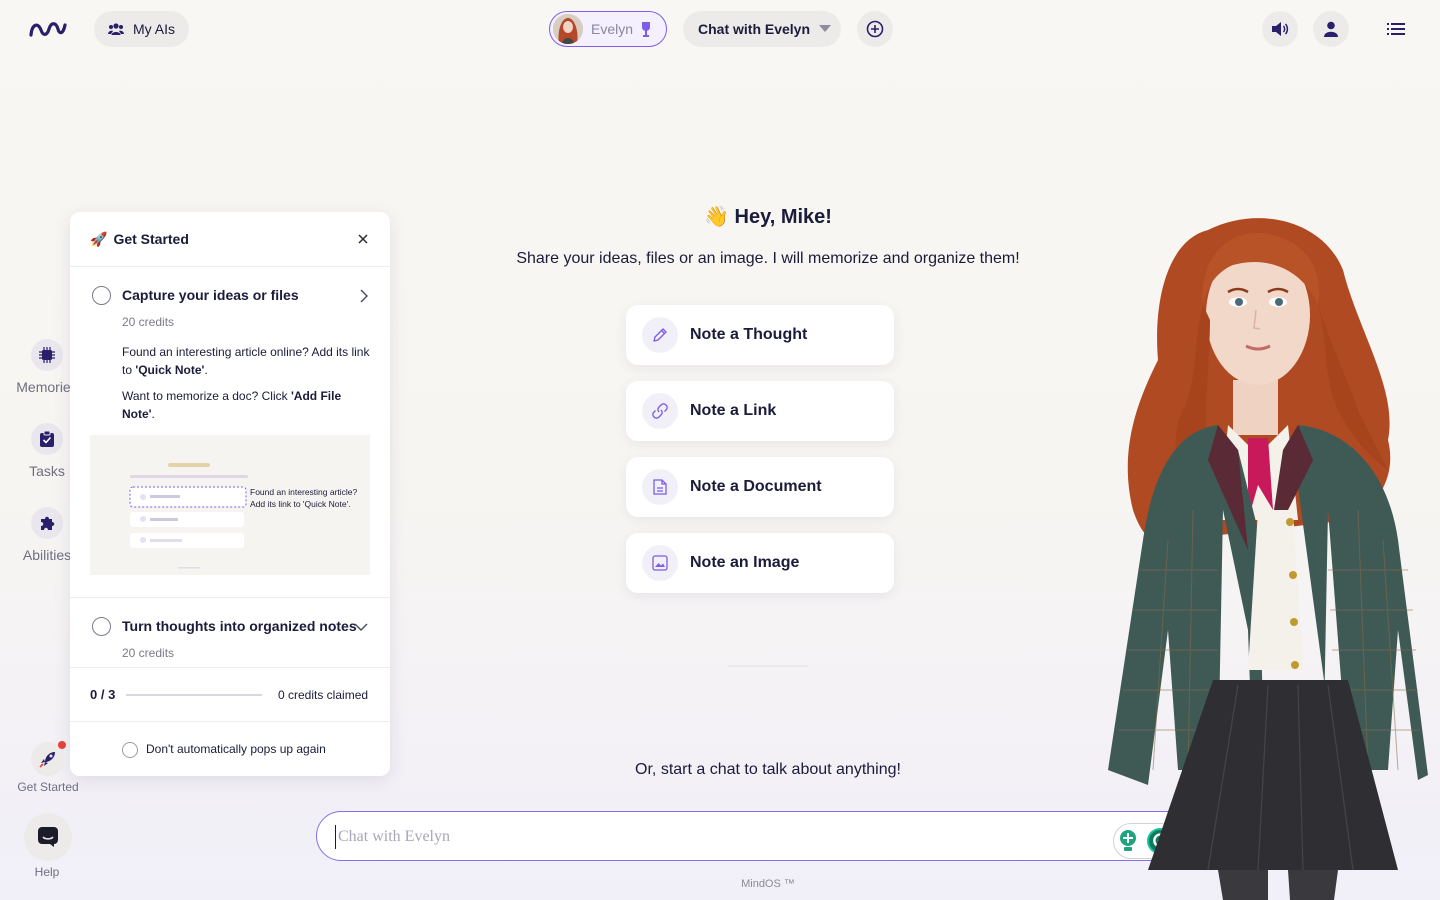 This screenshot has height=900, width=1440. What do you see at coordinates (47, 439) in the screenshot?
I see `clipboard-icon` at bounding box center [47, 439].